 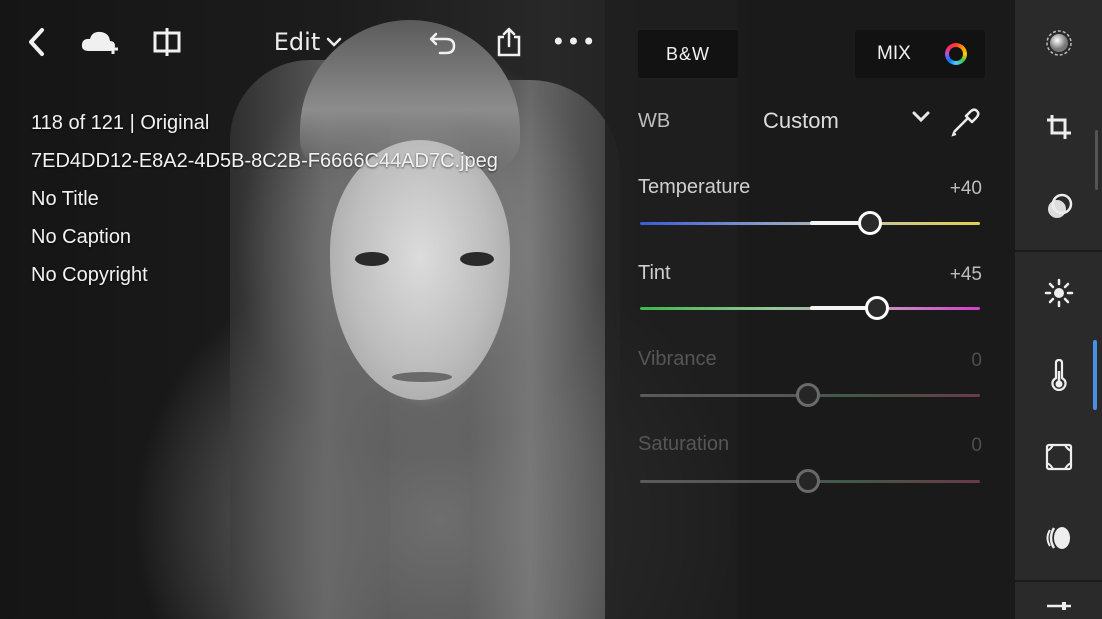 What do you see at coordinates (89, 275) in the screenshot?
I see `photo-copyright-text: No Copyright` at bounding box center [89, 275].